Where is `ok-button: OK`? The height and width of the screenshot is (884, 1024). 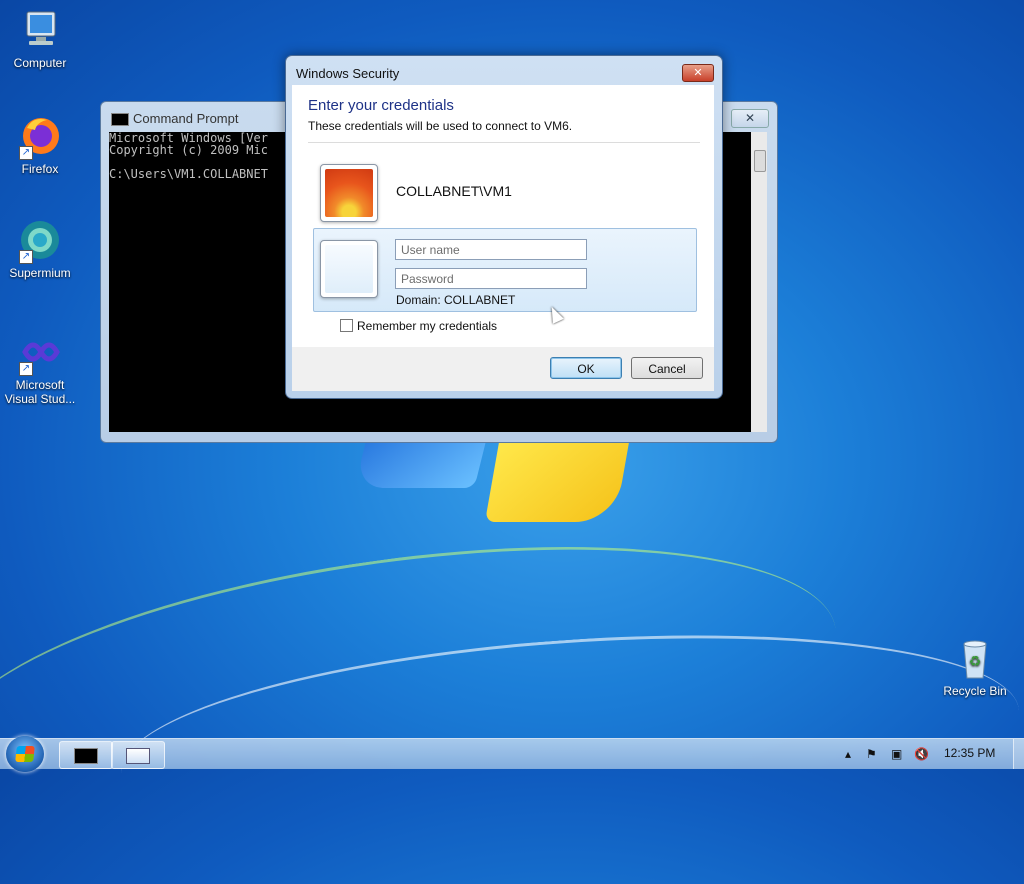
ok-button: OK is located at coordinates (586, 368).